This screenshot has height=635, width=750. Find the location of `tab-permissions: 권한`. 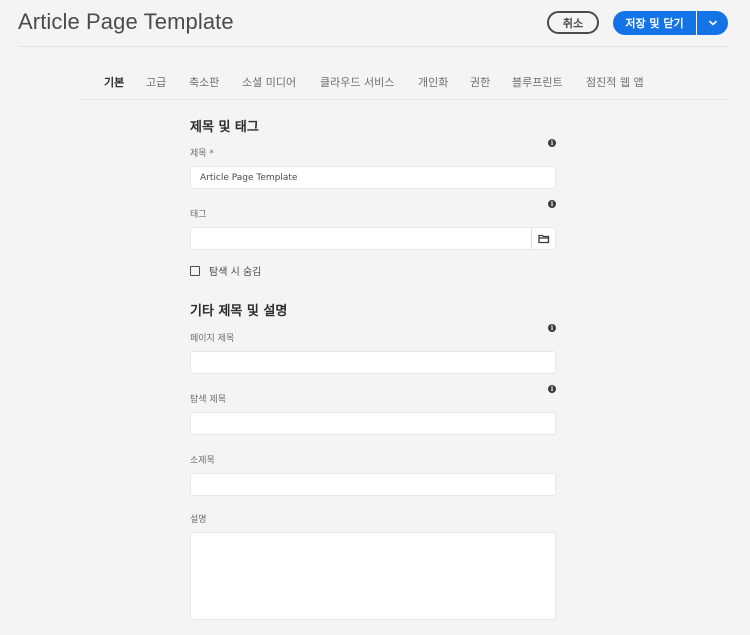

tab-permissions: 권한 is located at coordinates (480, 82).